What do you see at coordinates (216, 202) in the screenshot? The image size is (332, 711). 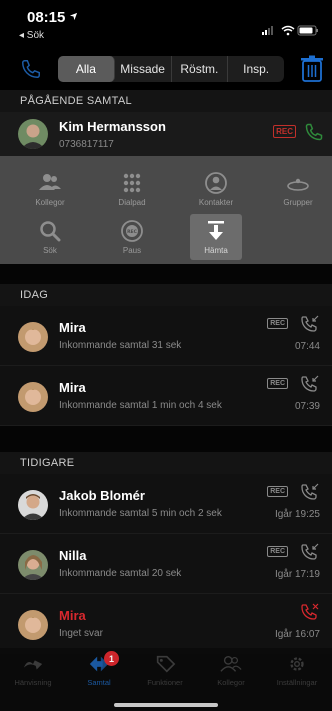 I see `action-label: Kontakter` at bounding box center [216, 202].